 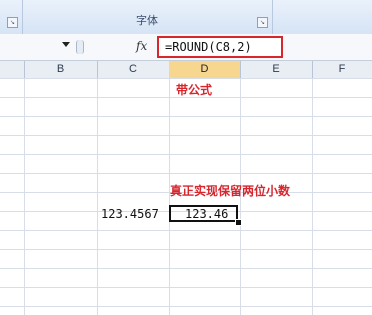 What do you see at coordinates (205, 69) in the screenshot?
I see `column-header-d: D` at bounding box center [205, 69].